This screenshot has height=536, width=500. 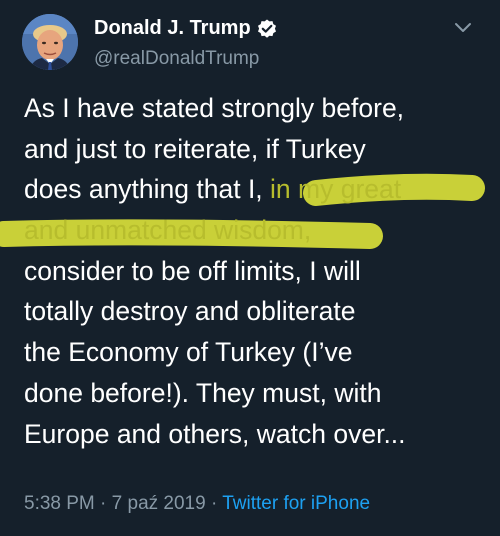 I want to click on tweet-date: 7 paź 2019, so click(x=159, y=503).